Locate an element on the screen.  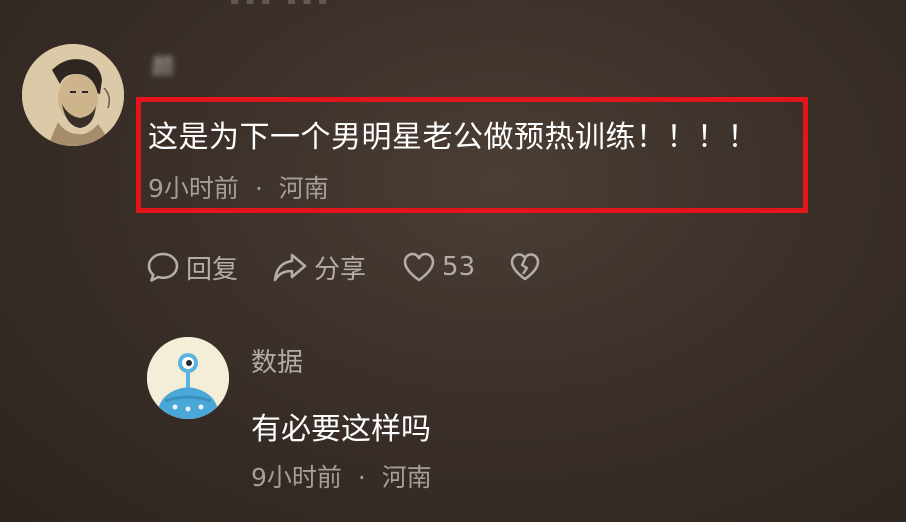
heart-icon is located at coordinates (419, 267).